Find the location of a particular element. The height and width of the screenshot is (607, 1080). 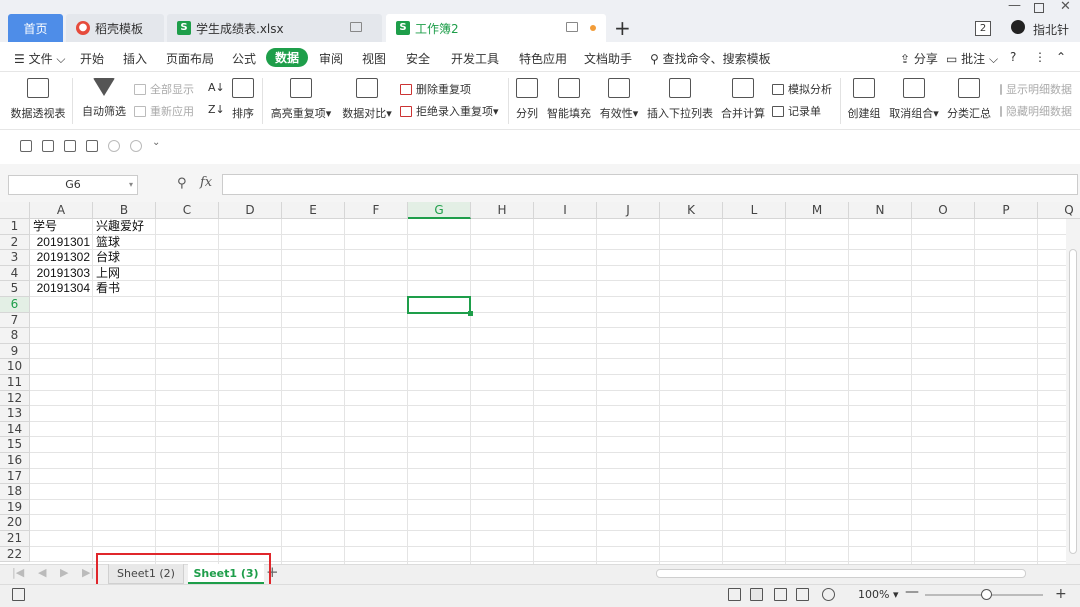

cell: 看书 is located at coordinates (108, 289).